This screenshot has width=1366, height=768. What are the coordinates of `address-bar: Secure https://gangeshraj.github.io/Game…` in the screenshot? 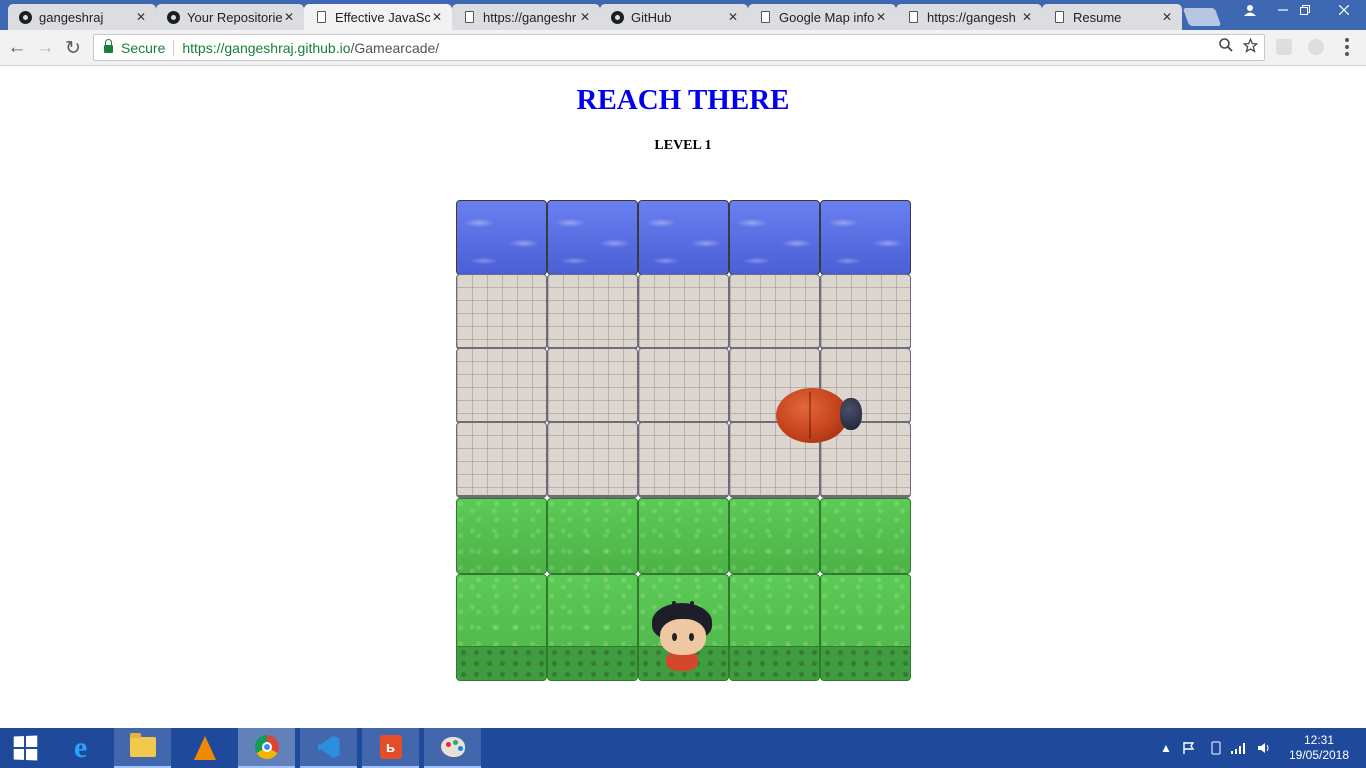 It's located at (679, 47).